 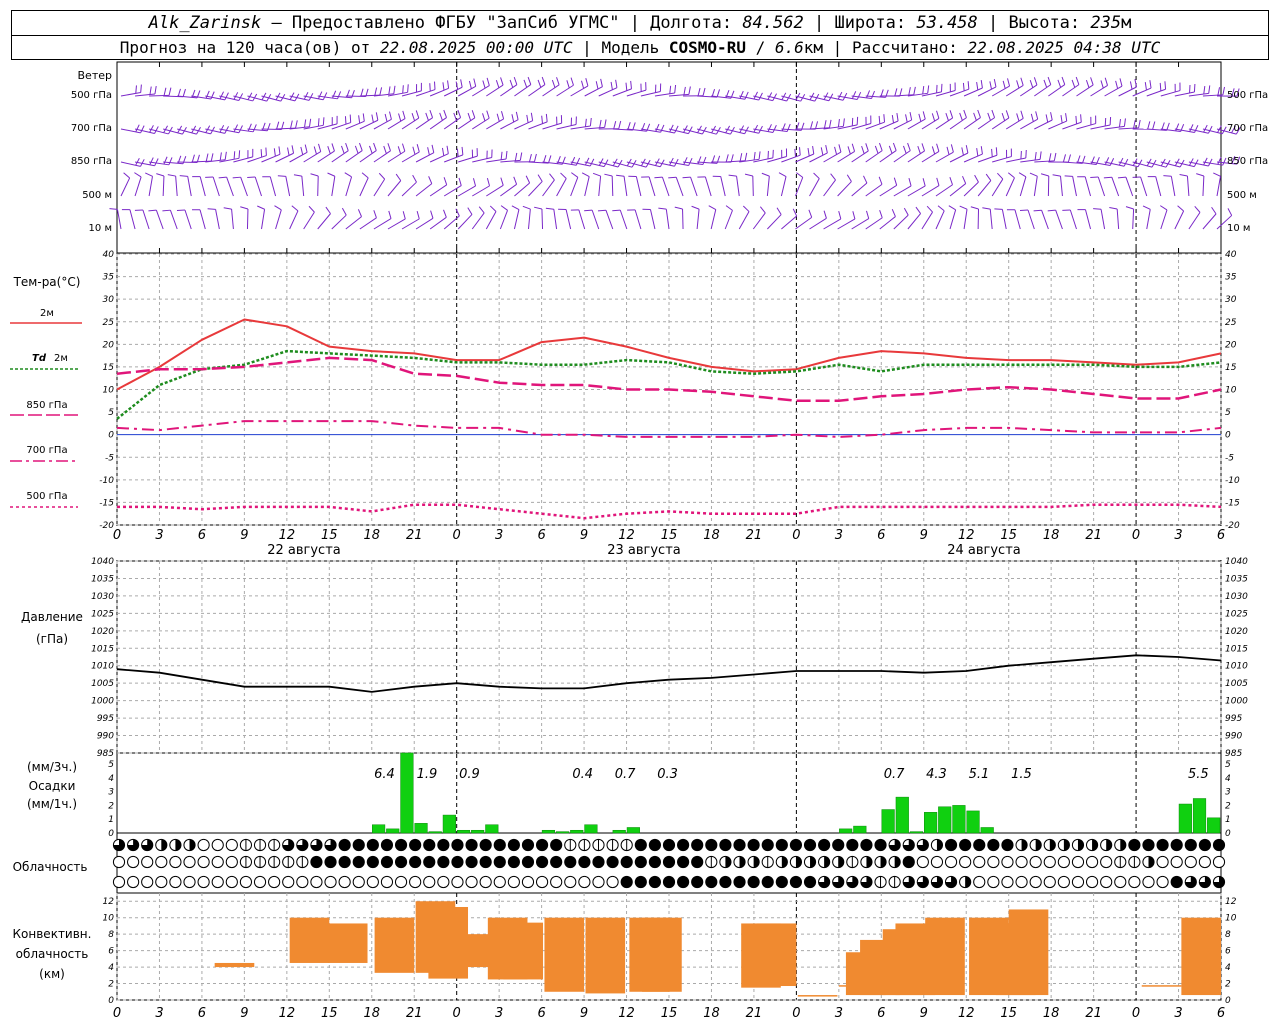 I want to click on cloud-half, so click(x=1052, y=845).